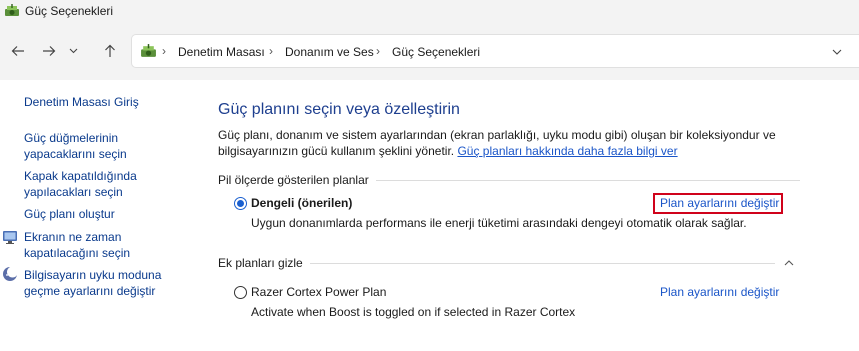 This screenshot has width=859, height=351. I want to click on sidebar-item-display-off: Ekranın ne zaman kapatılacağını seçin, so click(77, 245).